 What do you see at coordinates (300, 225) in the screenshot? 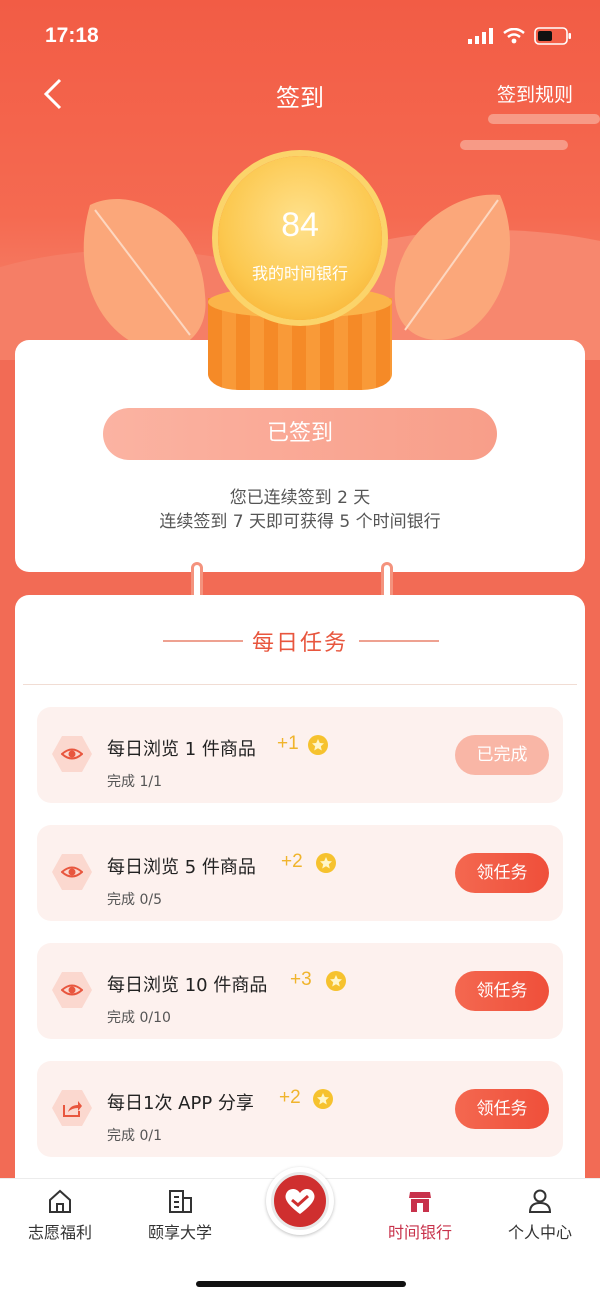
I see `time-bank-balance: 84` at bounding box center [300, 225].